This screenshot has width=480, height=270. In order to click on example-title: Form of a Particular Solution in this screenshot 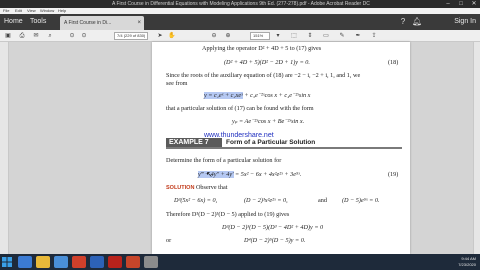, I will do `click(271, 142)`.